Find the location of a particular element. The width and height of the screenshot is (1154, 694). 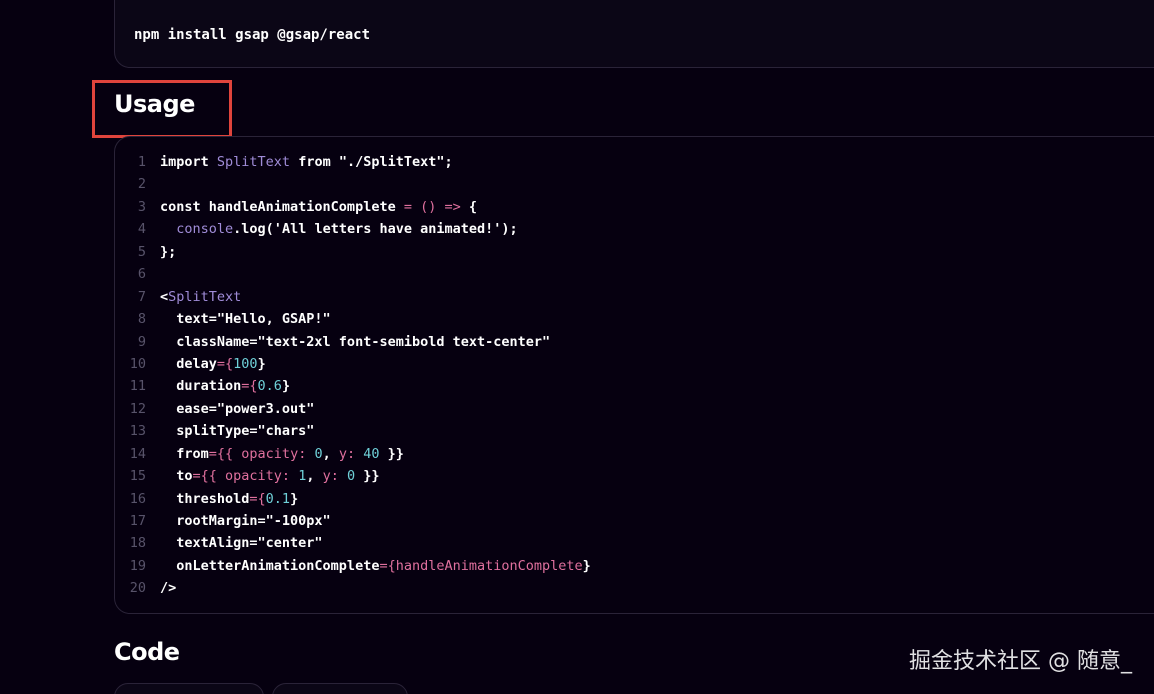

code-line: 6 is located at coordinates (358, 274).